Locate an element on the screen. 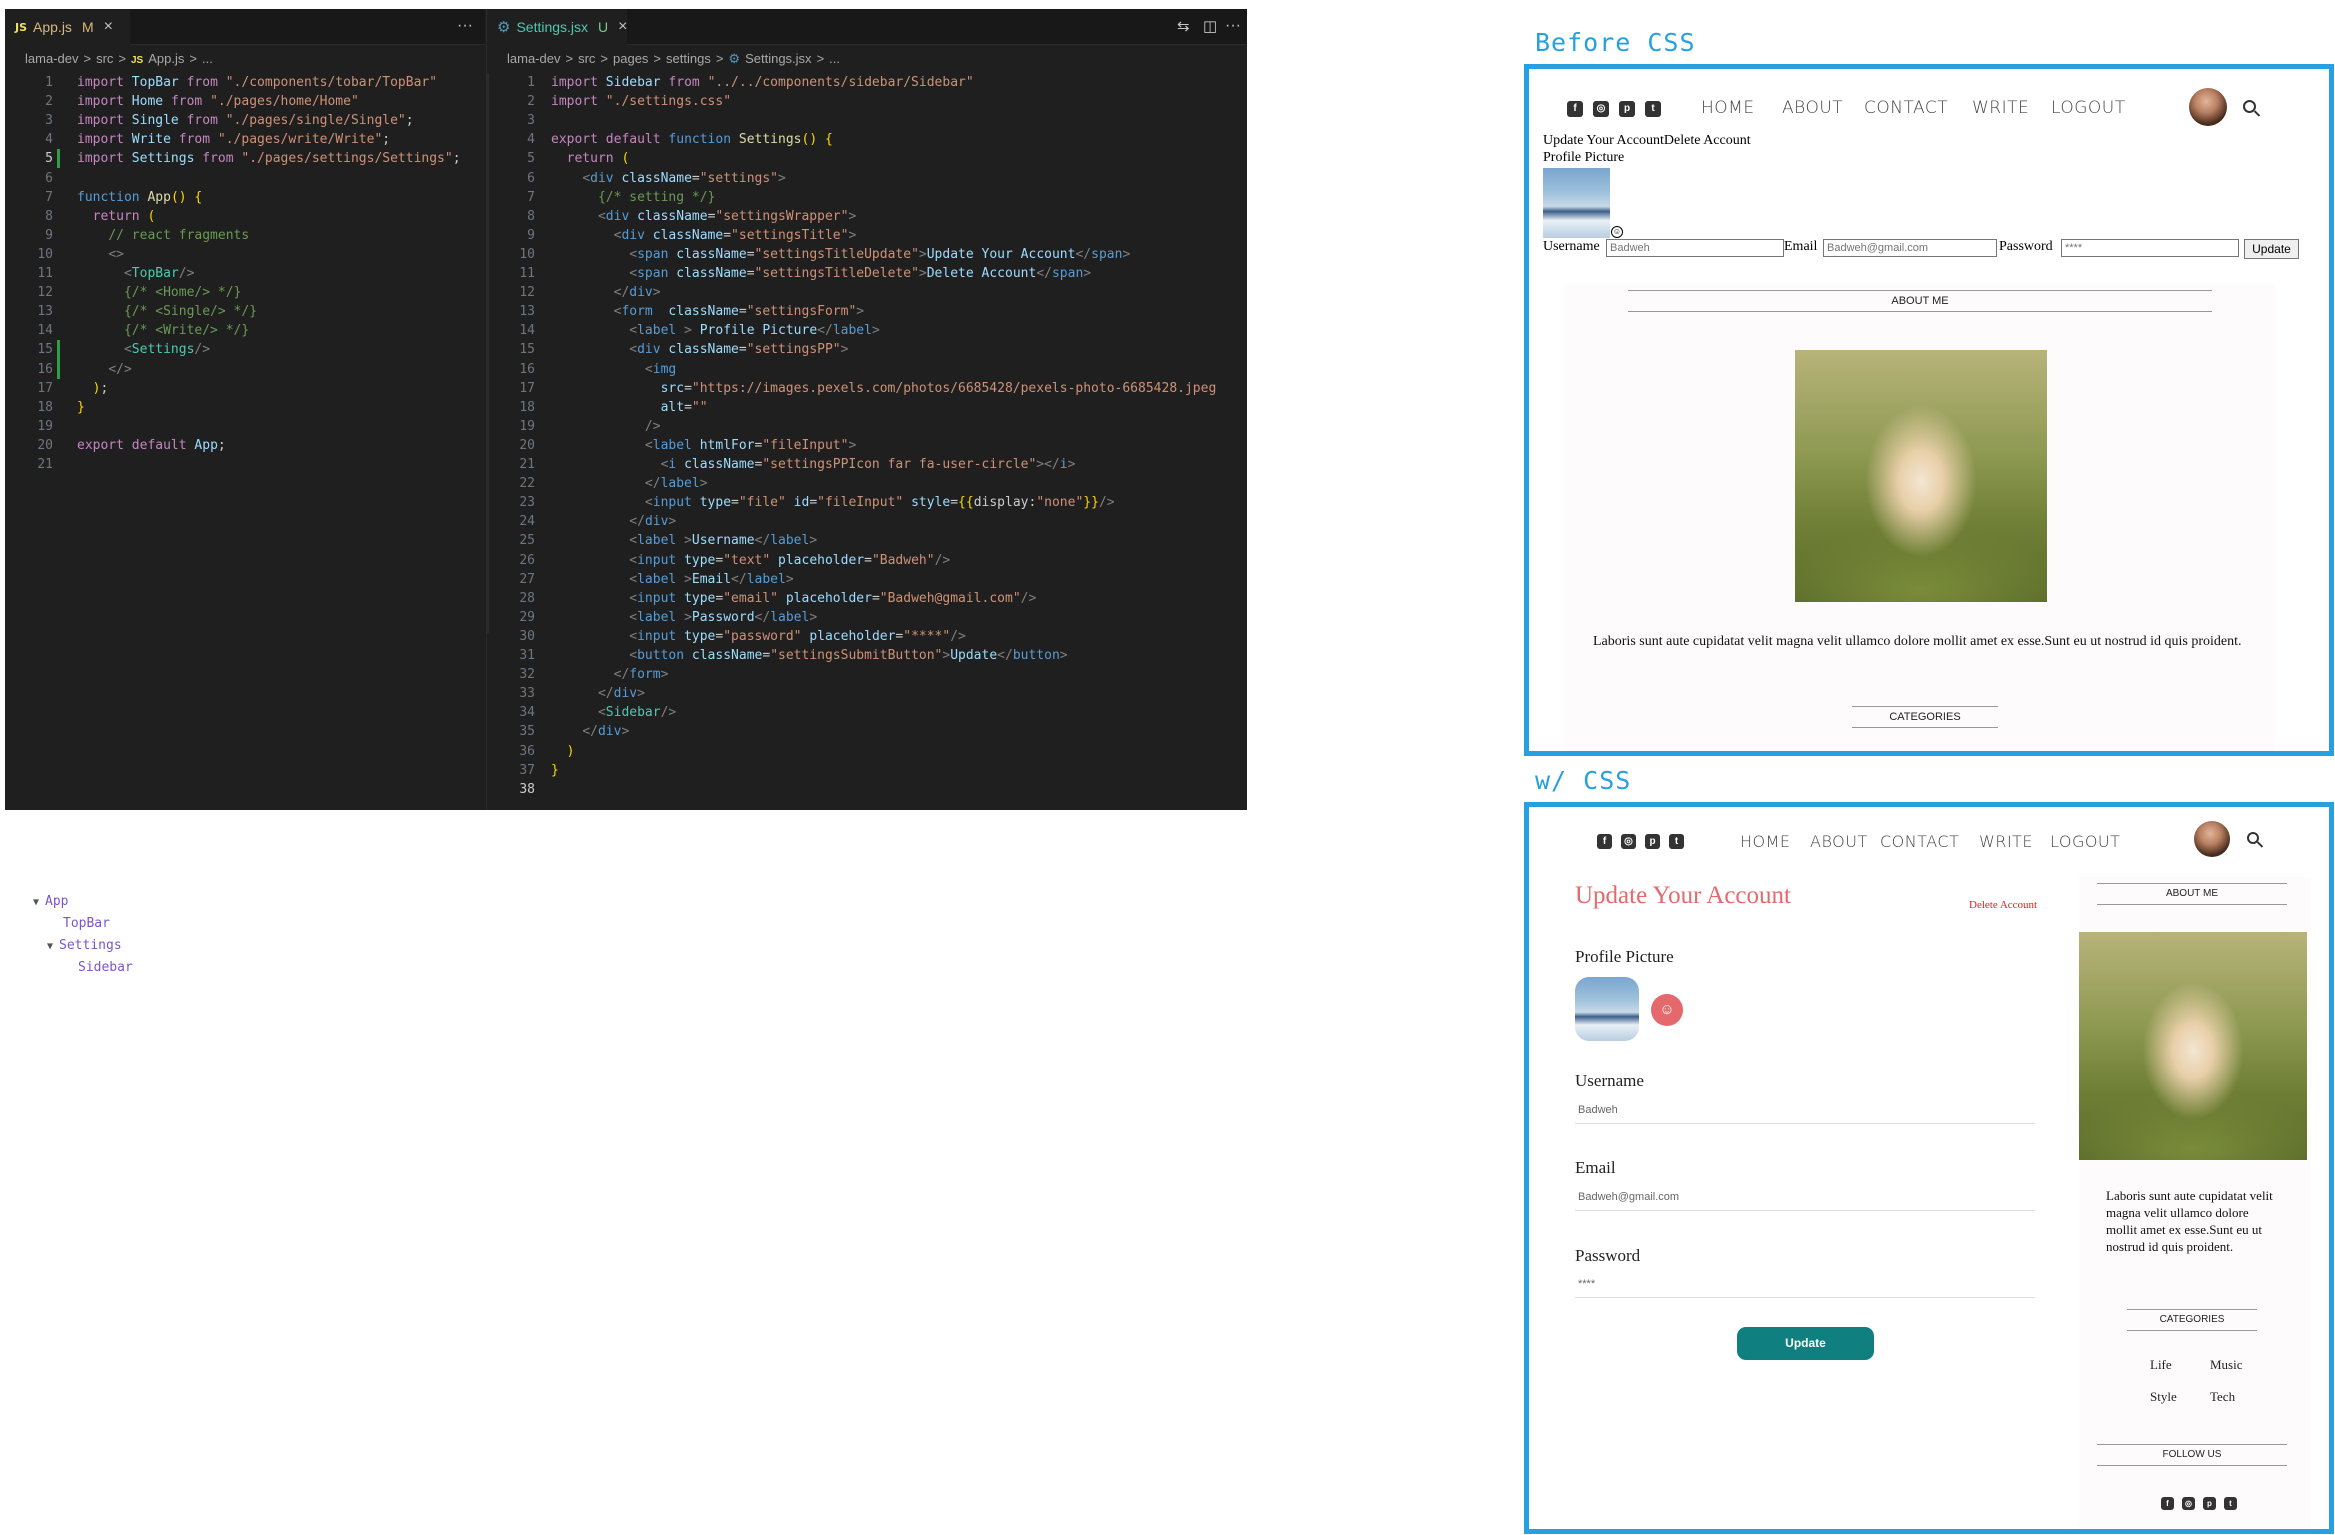 The width and height of the screenshot is (2335, 1535). tree-node-topbar: TopBar is located at coordinates (83, 927).